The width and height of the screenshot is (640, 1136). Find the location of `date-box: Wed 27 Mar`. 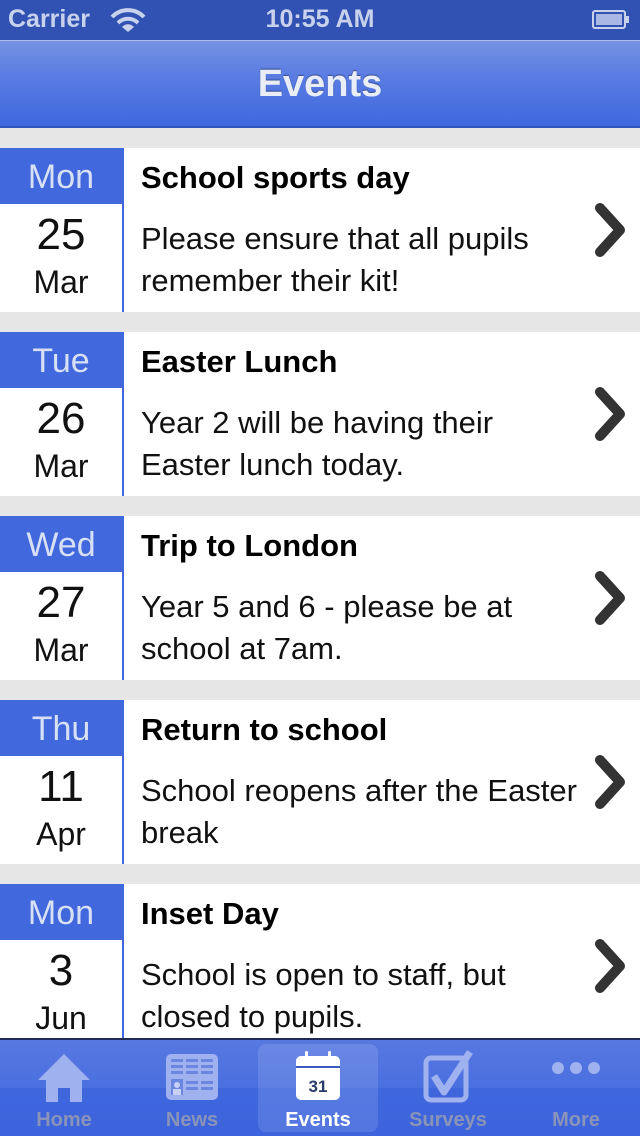

date-box: Wed 27 Mar is located at coordinates (62, 598).